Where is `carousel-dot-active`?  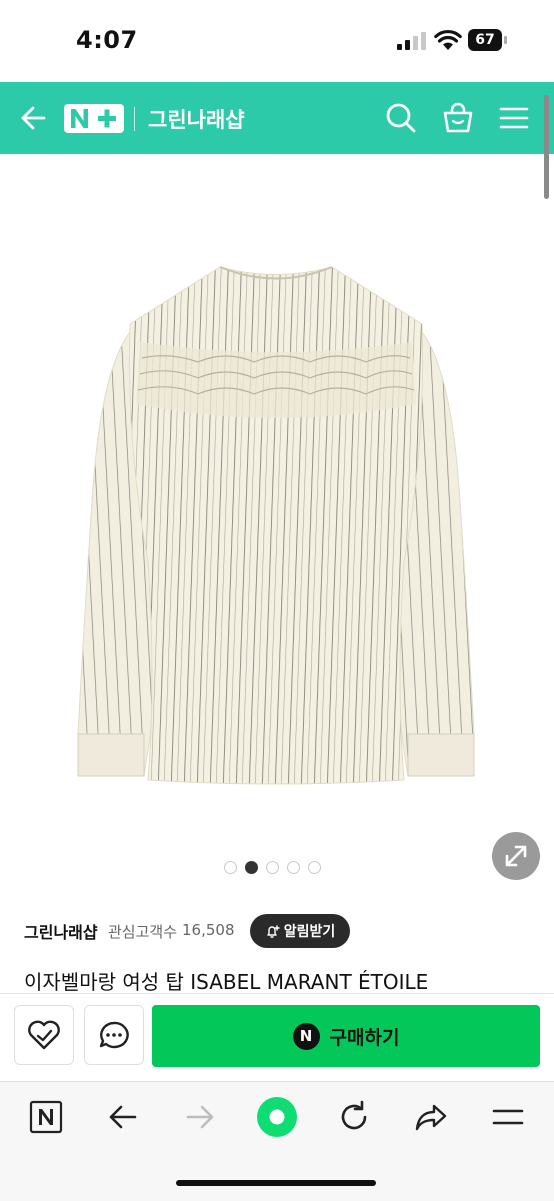 carousel-dot-active is located at coordinates (251, 867).